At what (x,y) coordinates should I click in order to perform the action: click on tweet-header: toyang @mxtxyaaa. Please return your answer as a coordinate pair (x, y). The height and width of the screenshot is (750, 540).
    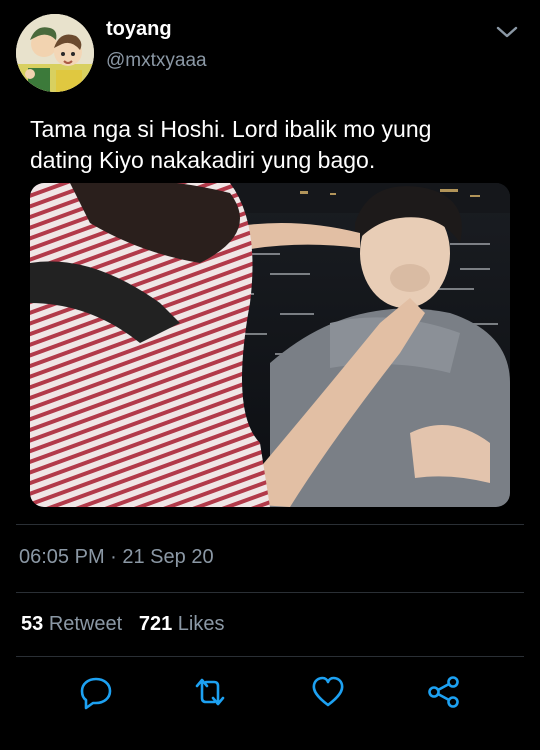
    Looking at the image, I should click on (270, 50).